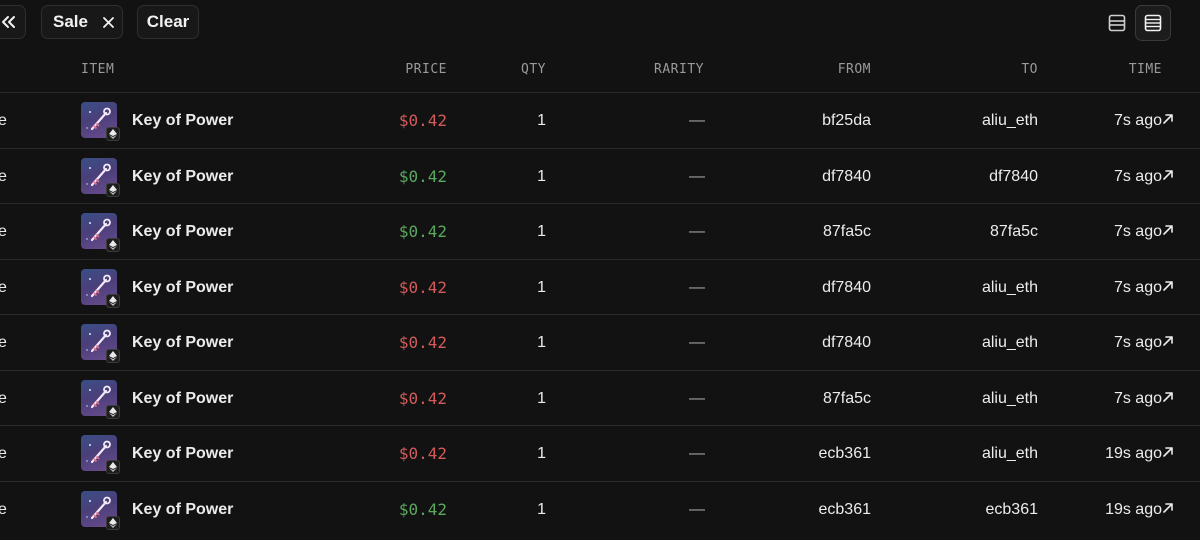 Image resolution: width=1200 pixels, height=540 pixels. What do you see at coordinates (600, 120) in the screenshot?
I see `table-row: e Key of Power $0.42 1 — bf25da aliu_eth 7s ago` at bounding box center [600, 120].